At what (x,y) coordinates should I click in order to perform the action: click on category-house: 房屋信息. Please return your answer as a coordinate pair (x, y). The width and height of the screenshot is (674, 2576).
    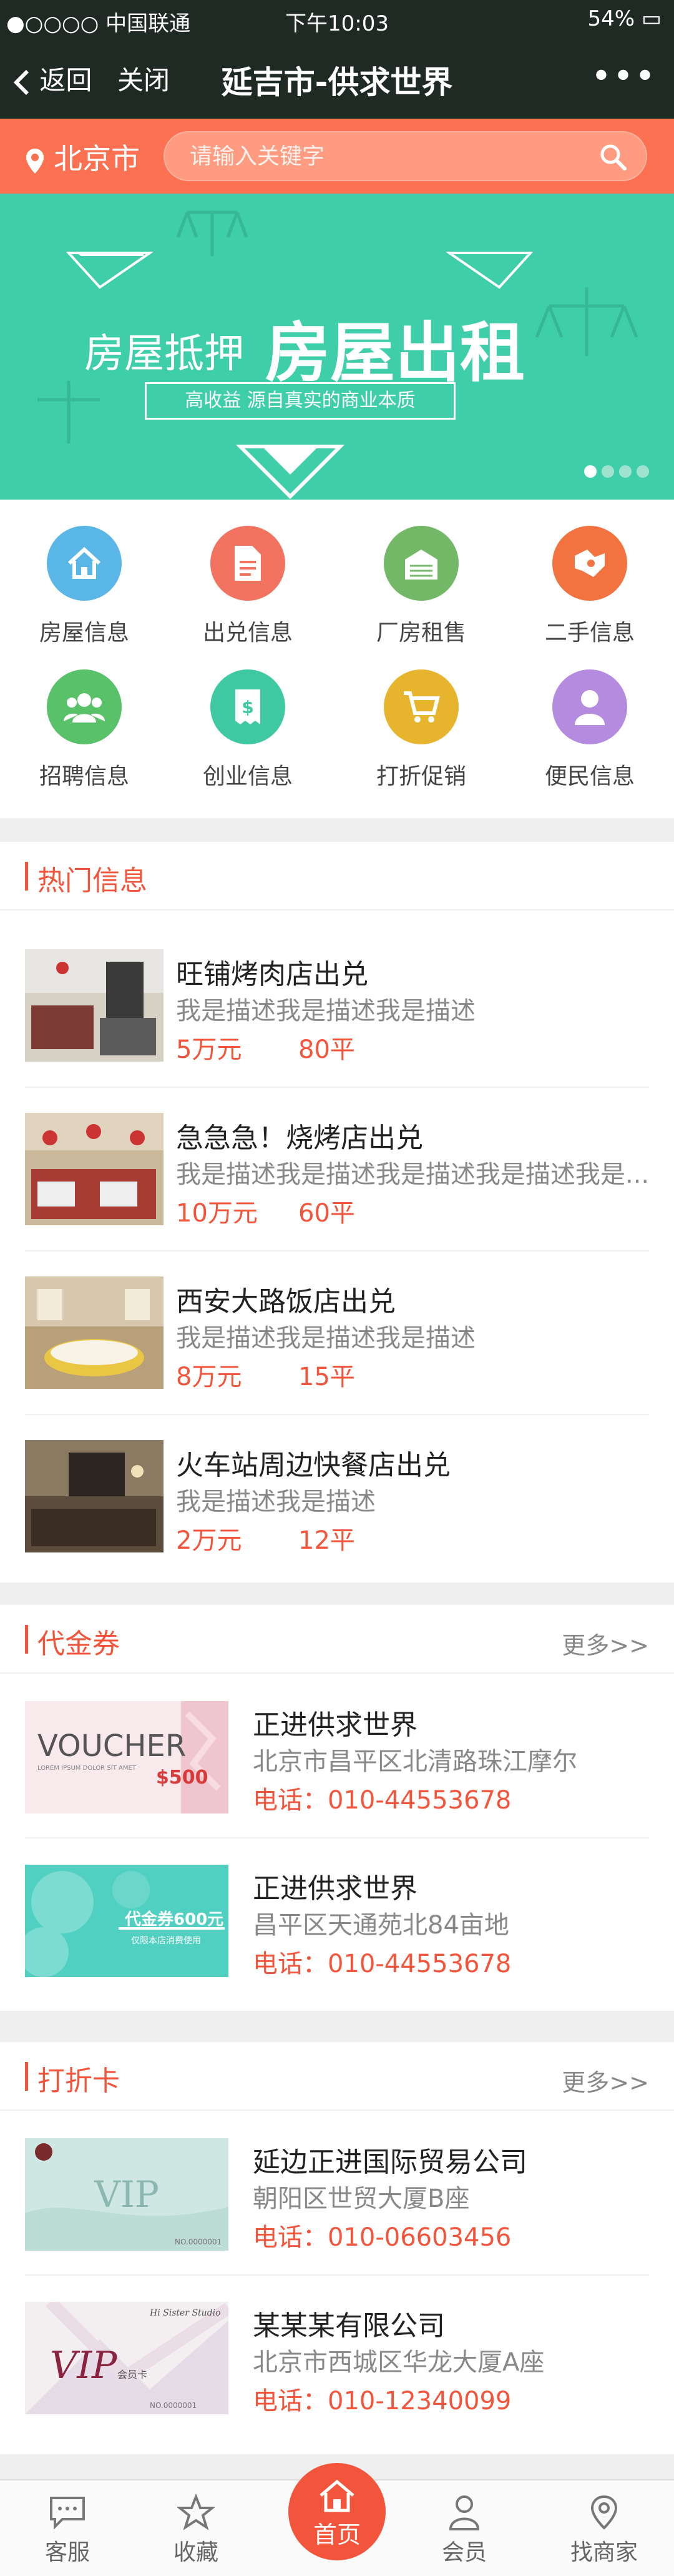
    Looking at the image, I should click on (84, 587).